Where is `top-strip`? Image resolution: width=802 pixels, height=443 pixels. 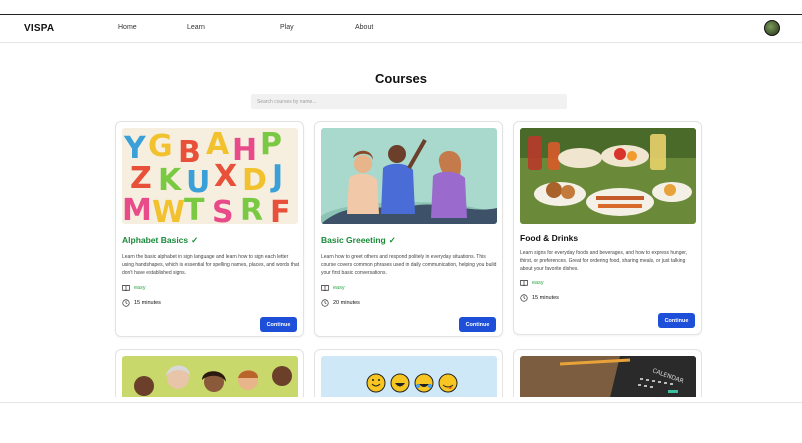
top-strip is located at coordinates (401, 7).